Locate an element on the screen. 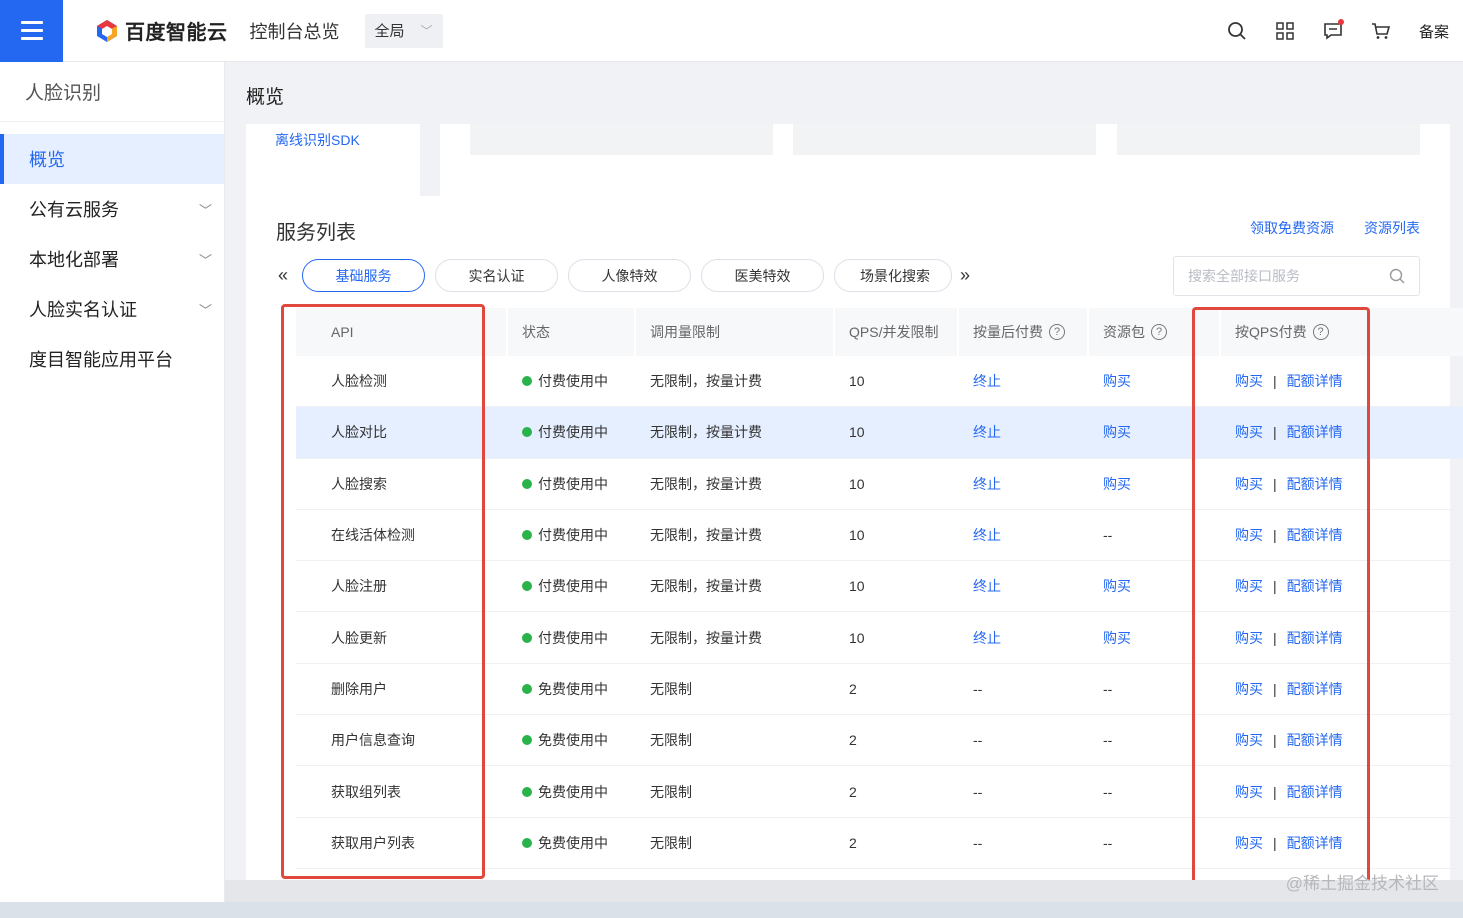 Image resolution: width=1463 pixels, height=918 pixels. sidebar-item-label: 本地化部署 is located at coordinates (74, 260).